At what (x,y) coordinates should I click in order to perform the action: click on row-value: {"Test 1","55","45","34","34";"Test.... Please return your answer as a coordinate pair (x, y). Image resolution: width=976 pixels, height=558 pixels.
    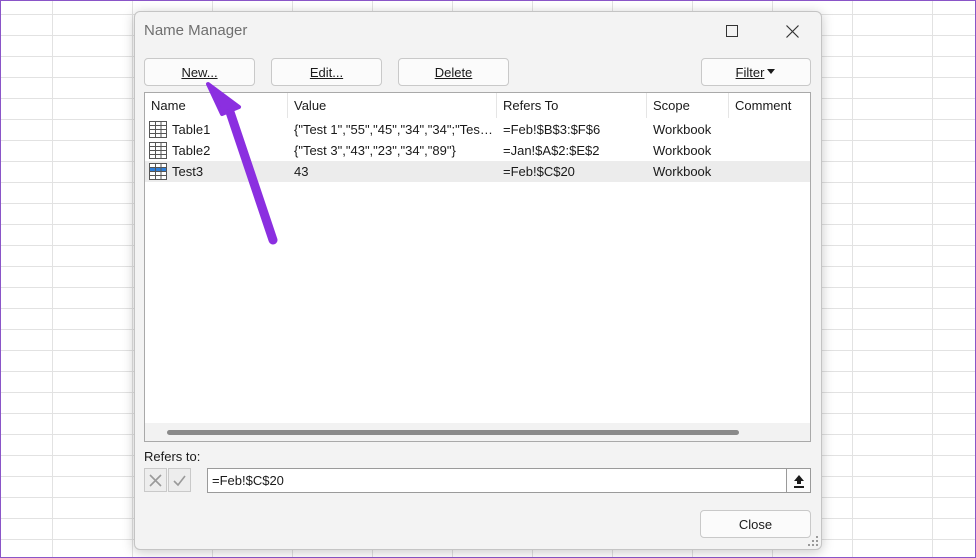
    Looking at the image, I should click on (394, 129).